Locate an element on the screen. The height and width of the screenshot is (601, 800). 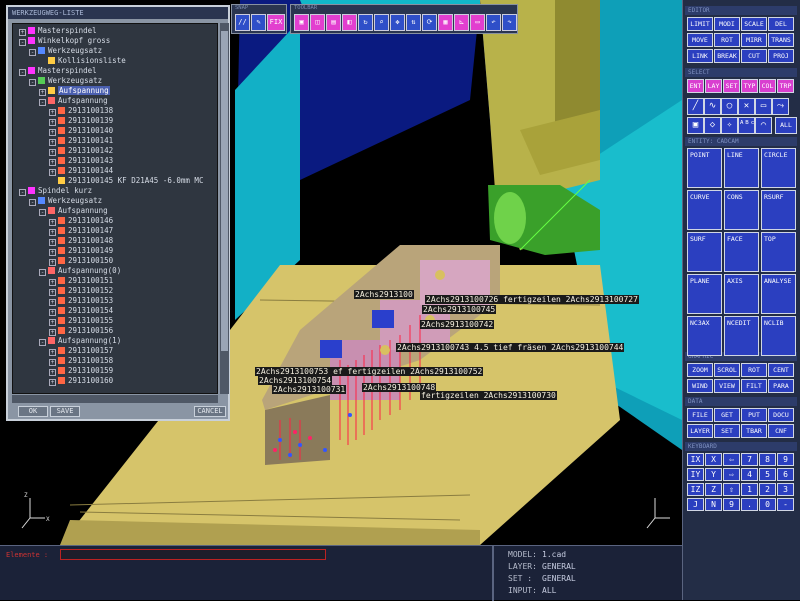
tree-item: +2913100139 is located at coordinates (81, 121).